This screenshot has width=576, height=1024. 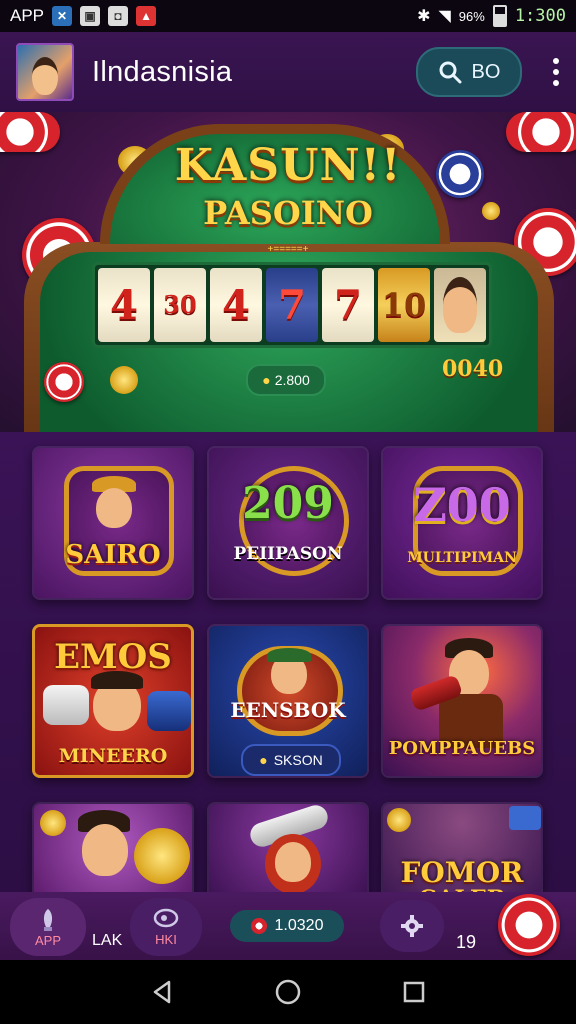 I want to click on bluetooth-icon: ✱, so click(x=424, y=16).